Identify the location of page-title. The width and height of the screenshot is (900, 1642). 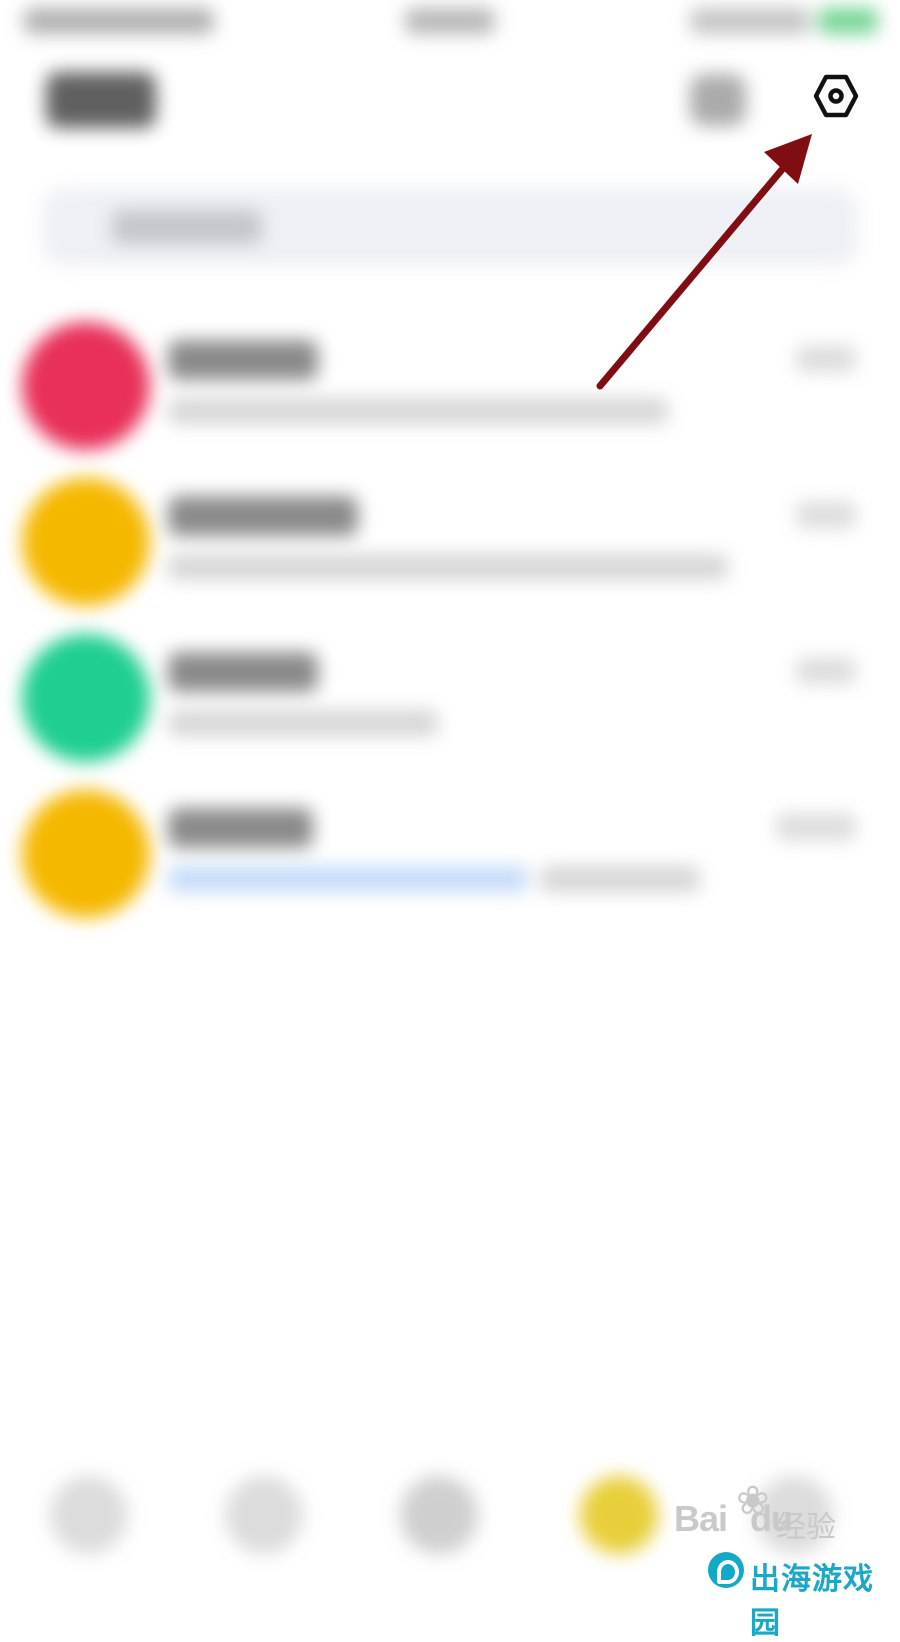
(101, 100).